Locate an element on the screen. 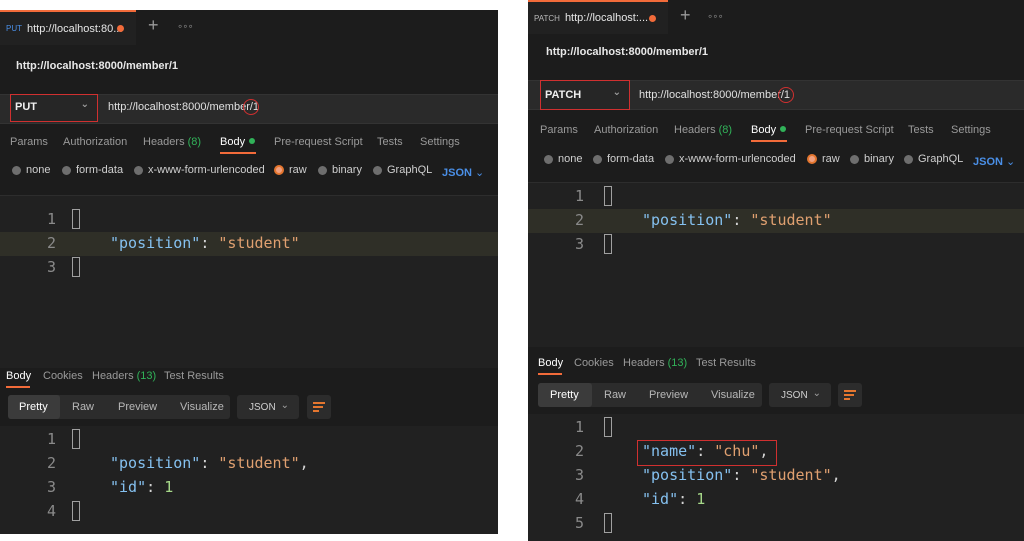 This screenshot has width=1024, height=541. view-mode-segment: Pretty Raw Preview Visualize is located at coordinates (119, 407).